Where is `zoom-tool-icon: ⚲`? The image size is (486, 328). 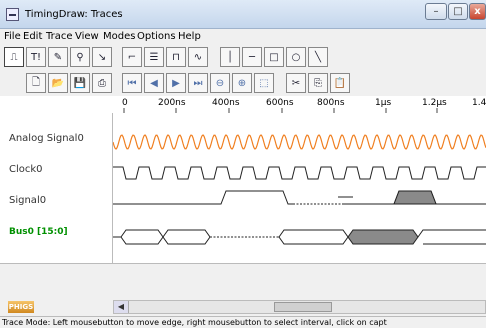
zoom-tool-icon: ⚲ is located at coordinates (80, 57).